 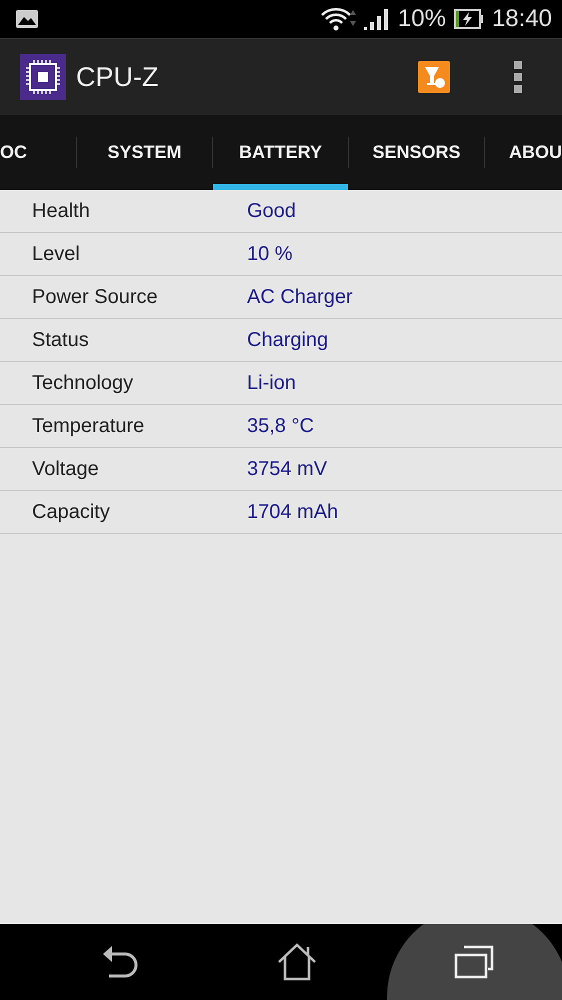 What do you see at coordinates (292, 512) in the screenshot?
I see `property-value: 1704 mAh` at bounding box center [292, 512].